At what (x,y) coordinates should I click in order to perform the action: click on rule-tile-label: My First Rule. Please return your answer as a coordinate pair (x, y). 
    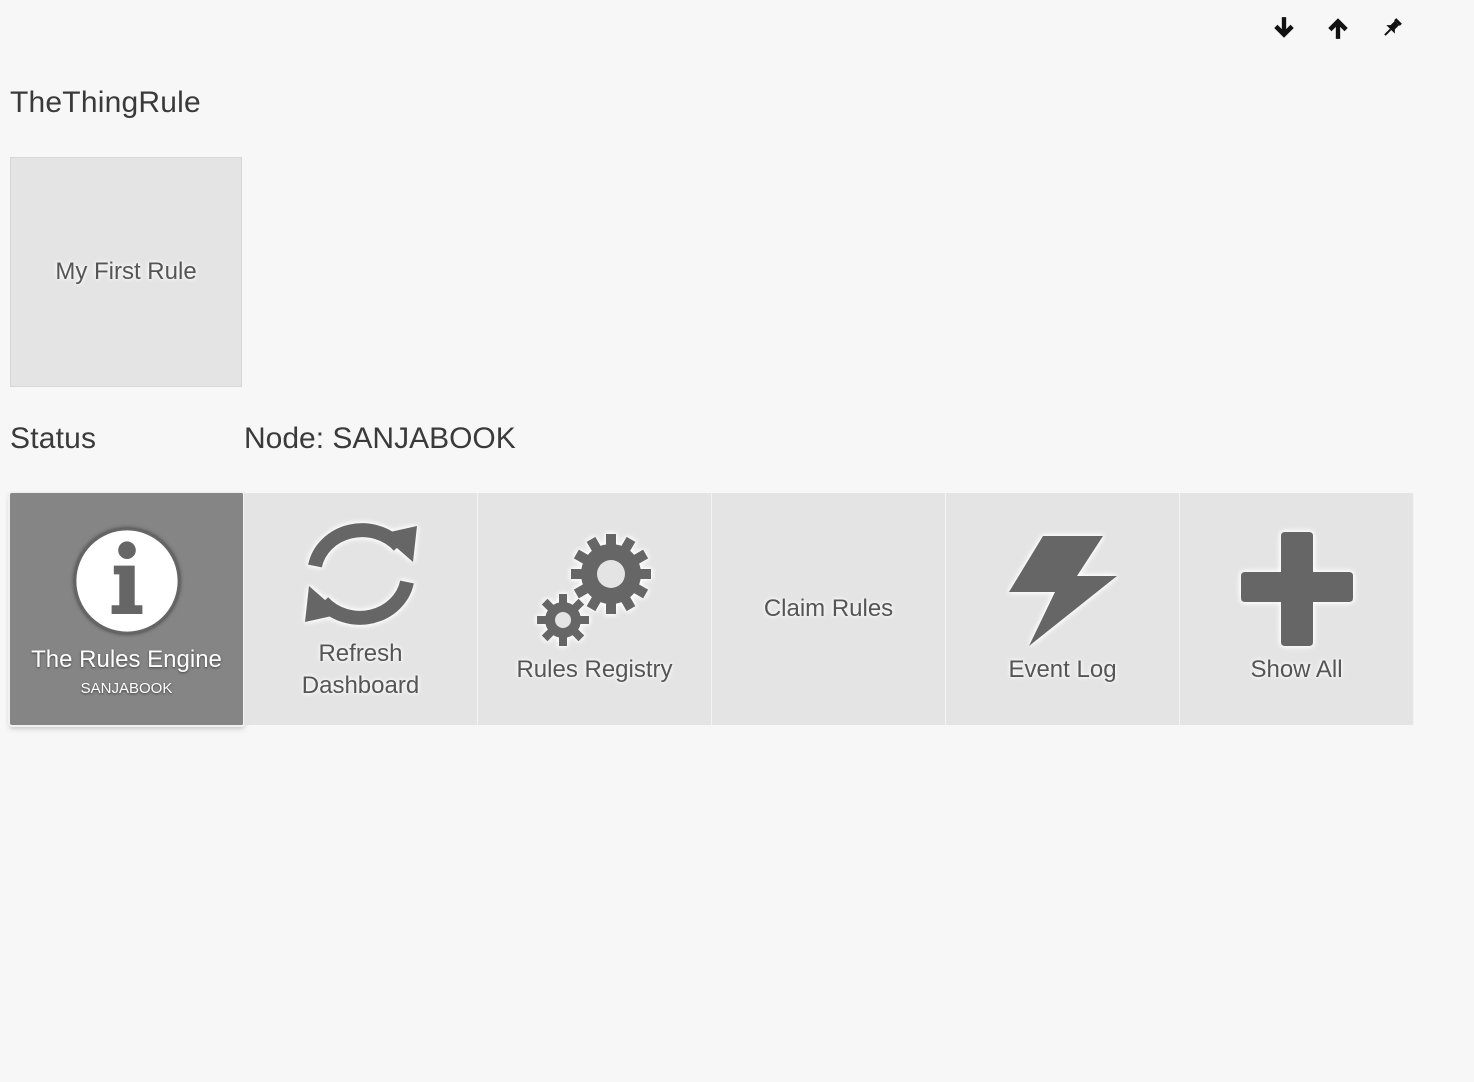
    Looking at the image, I should click on (126, 271).